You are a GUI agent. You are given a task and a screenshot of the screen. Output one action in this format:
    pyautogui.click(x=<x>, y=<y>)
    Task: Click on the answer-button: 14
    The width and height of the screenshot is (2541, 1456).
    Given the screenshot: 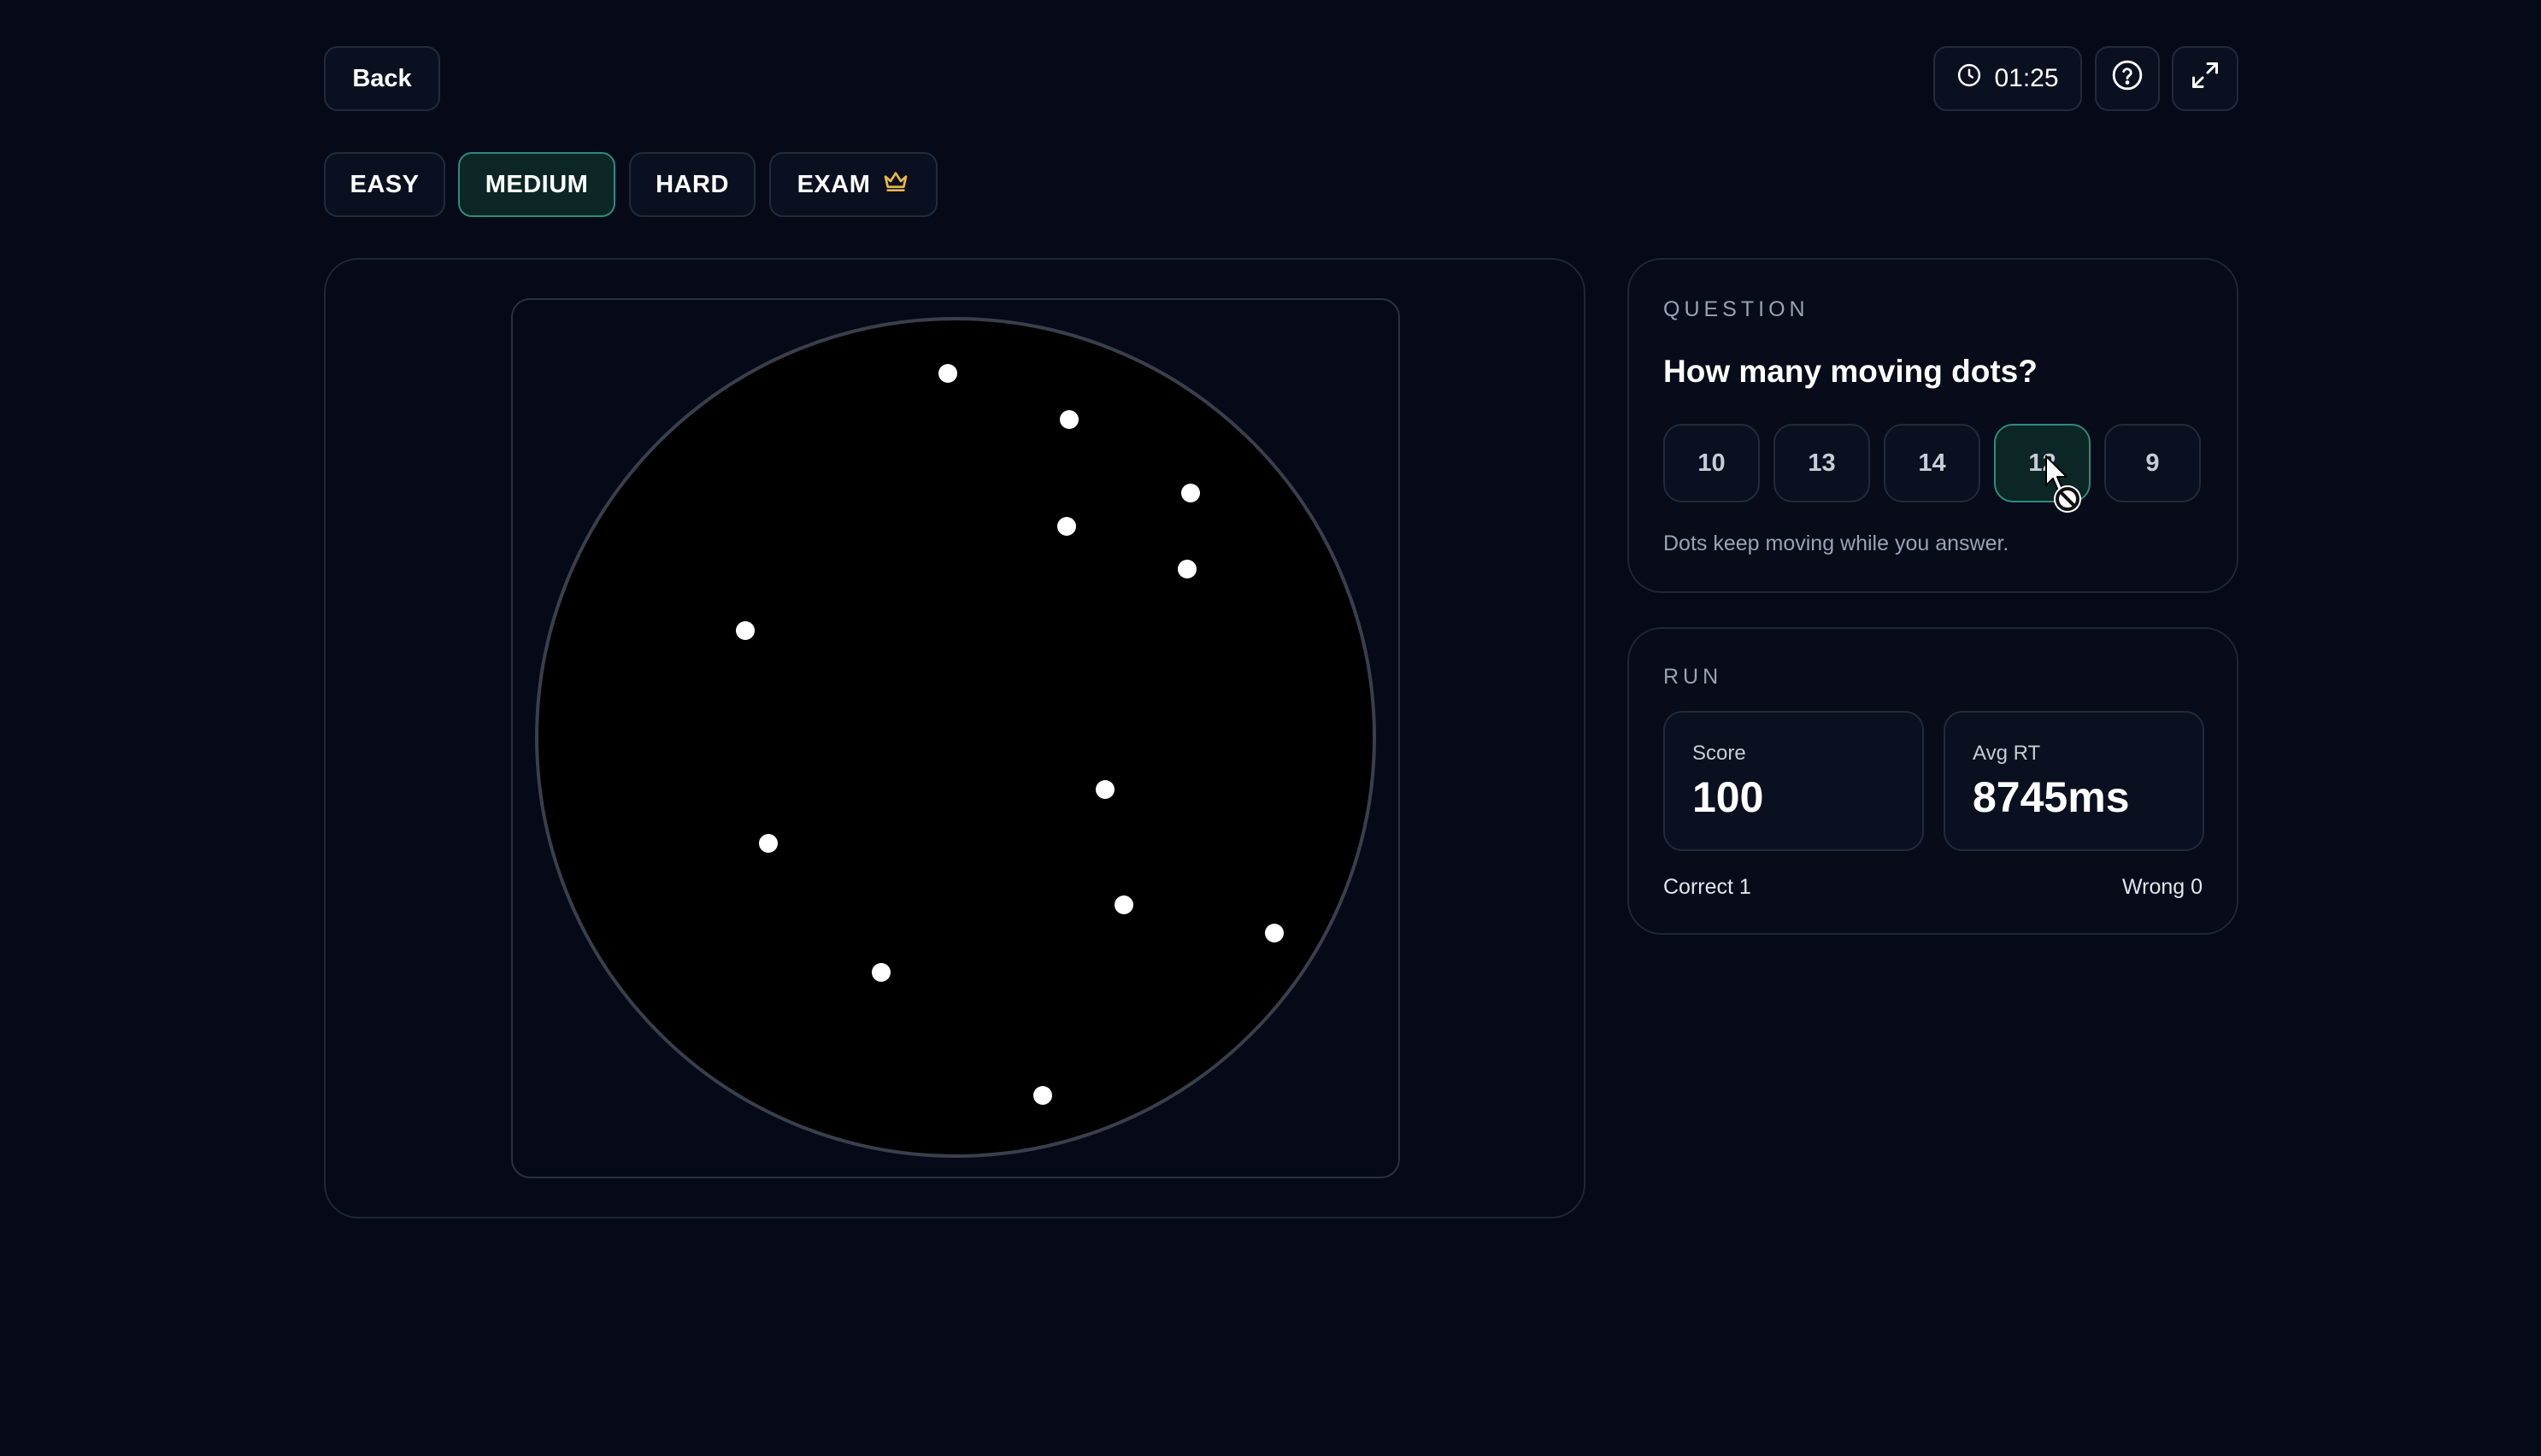 What is the action you would take?
    pyautogui.click(x=1932, y=463)
    